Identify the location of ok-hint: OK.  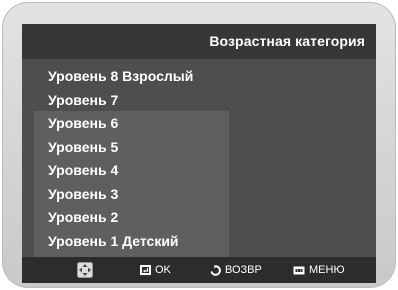
(155, 270).